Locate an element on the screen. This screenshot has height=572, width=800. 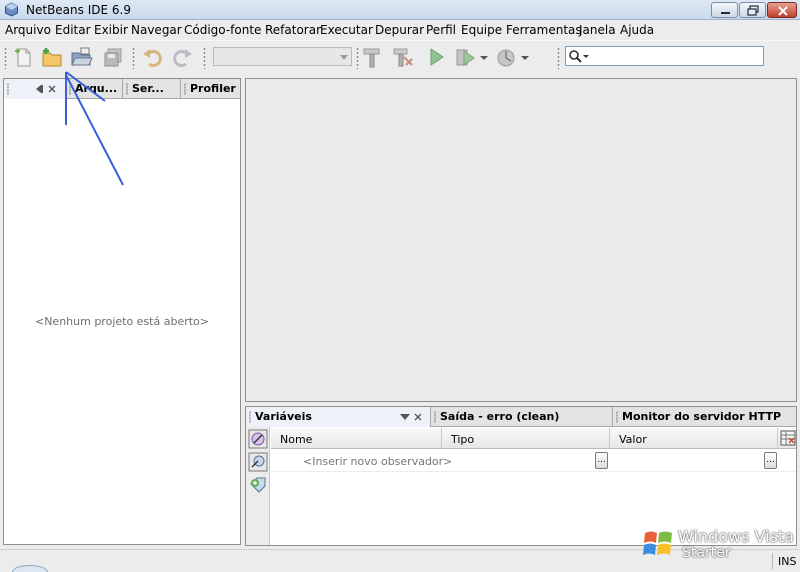
profile-icon is located at coordinates (506, 58).